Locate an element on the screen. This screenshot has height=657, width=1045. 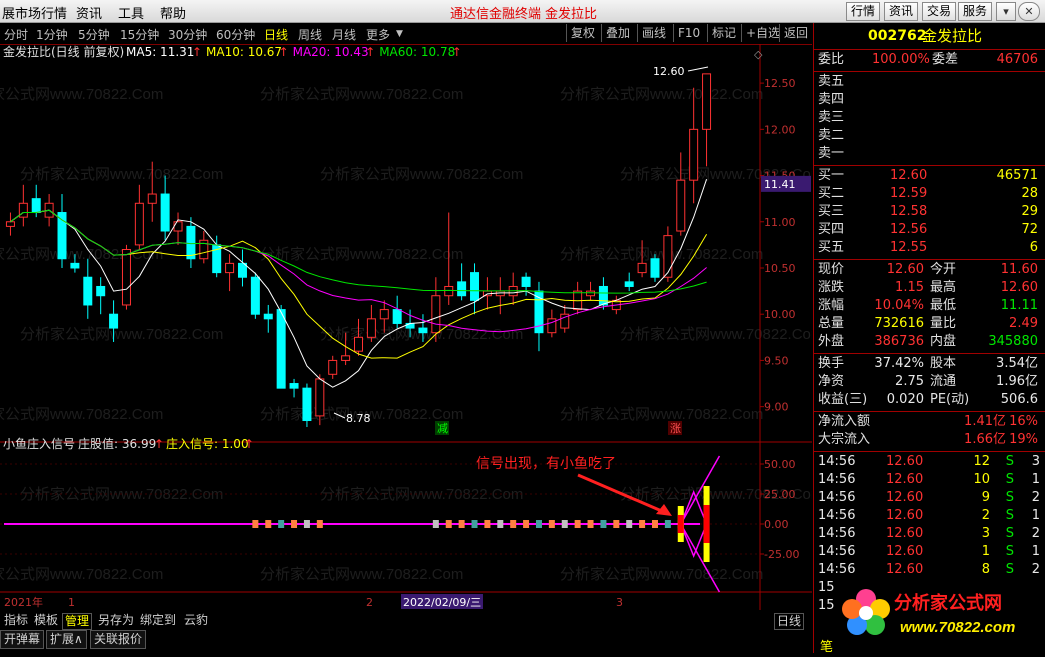
menu-help: 帮助 is located at coordinates (173, 12).